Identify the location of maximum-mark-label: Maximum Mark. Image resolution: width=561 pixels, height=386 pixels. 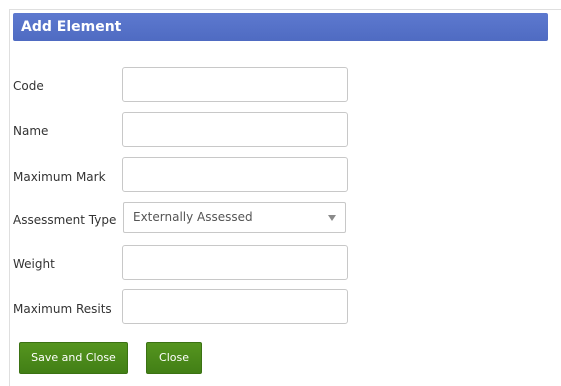
(59, 177).